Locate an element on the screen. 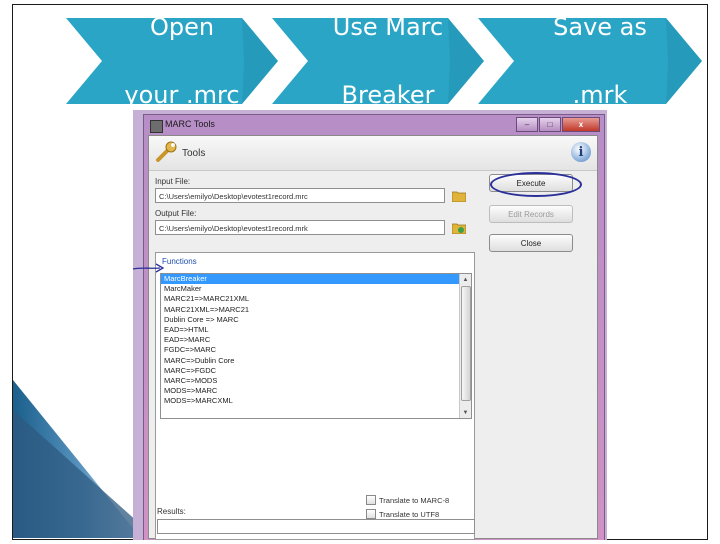  scroll-down-icon: ▼ is located at coordinates (465, 412).